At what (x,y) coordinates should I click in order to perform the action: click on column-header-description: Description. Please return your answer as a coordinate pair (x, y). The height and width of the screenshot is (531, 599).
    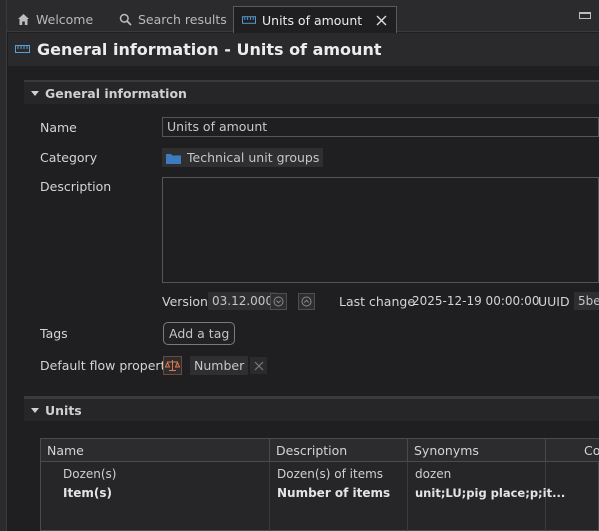
    Looking at the image, I should click on (339, 450).